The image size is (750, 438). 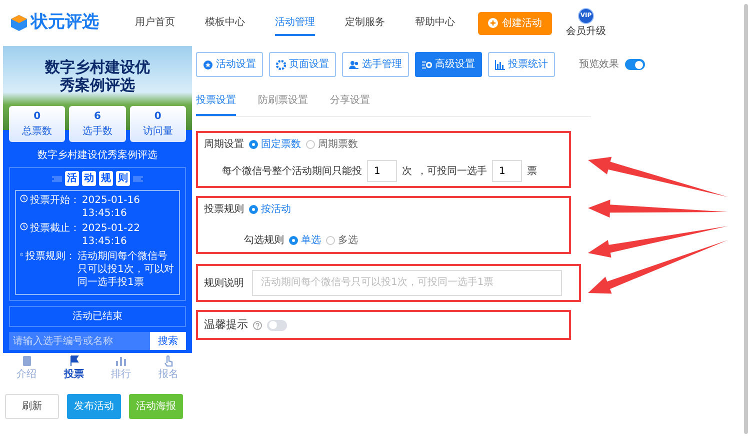 What do you see at coordinates (435, 23) in the screenshot?
I see `nav-link: 帮助中心` at bounding box center [435, 23].